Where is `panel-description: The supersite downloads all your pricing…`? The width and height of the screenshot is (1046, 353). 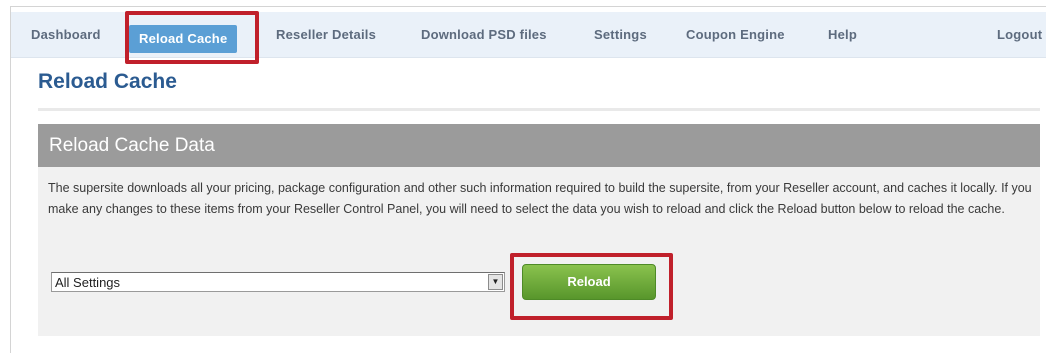
panel-description: The supersite downloads all your pricing… is located at coordinates (540, 198).